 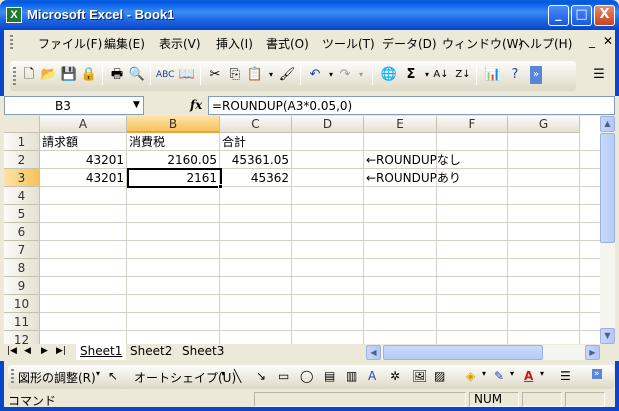 What do you see at coordinates (592, 41) in the screenshot?
I see `mdi-minimize-button: _` at bounding box center [592, 41].